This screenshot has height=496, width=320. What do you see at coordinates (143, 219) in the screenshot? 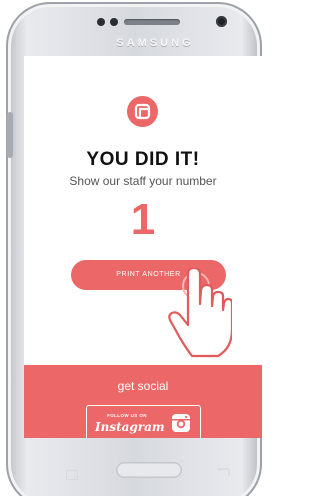
I see `queue-number: 1` at bounding box center [143, 219].